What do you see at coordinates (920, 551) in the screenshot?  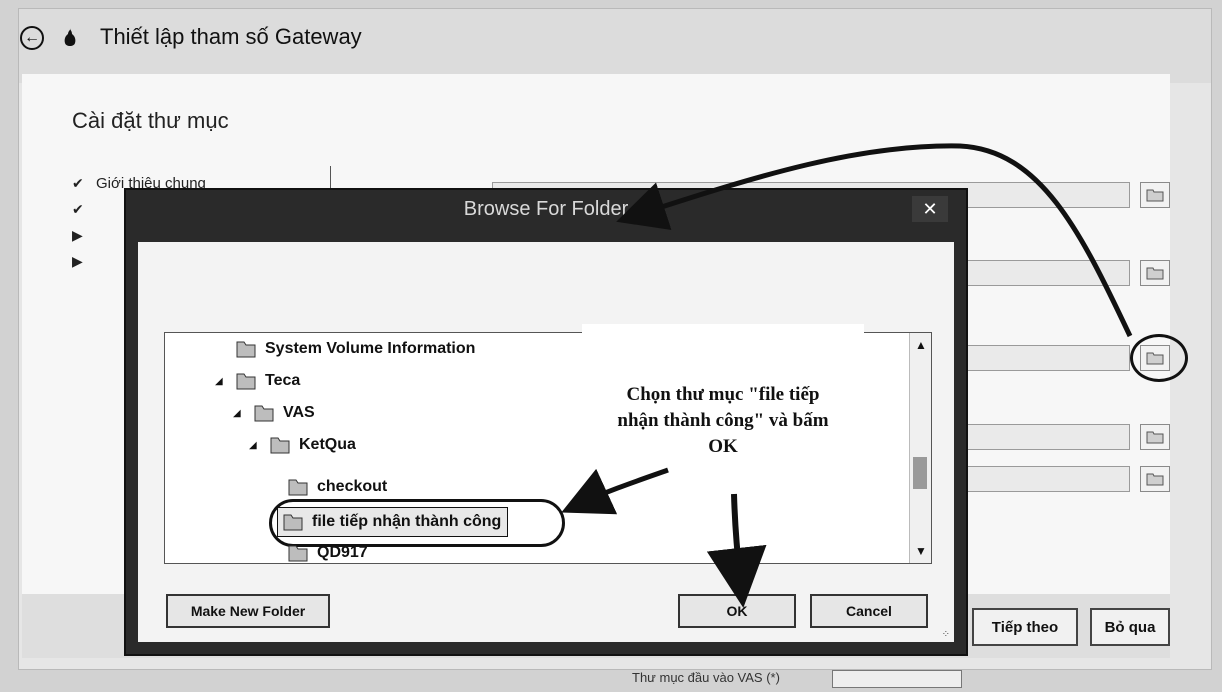 I see `scroll-down-icon: ▼` at bounding box center [920, 551].